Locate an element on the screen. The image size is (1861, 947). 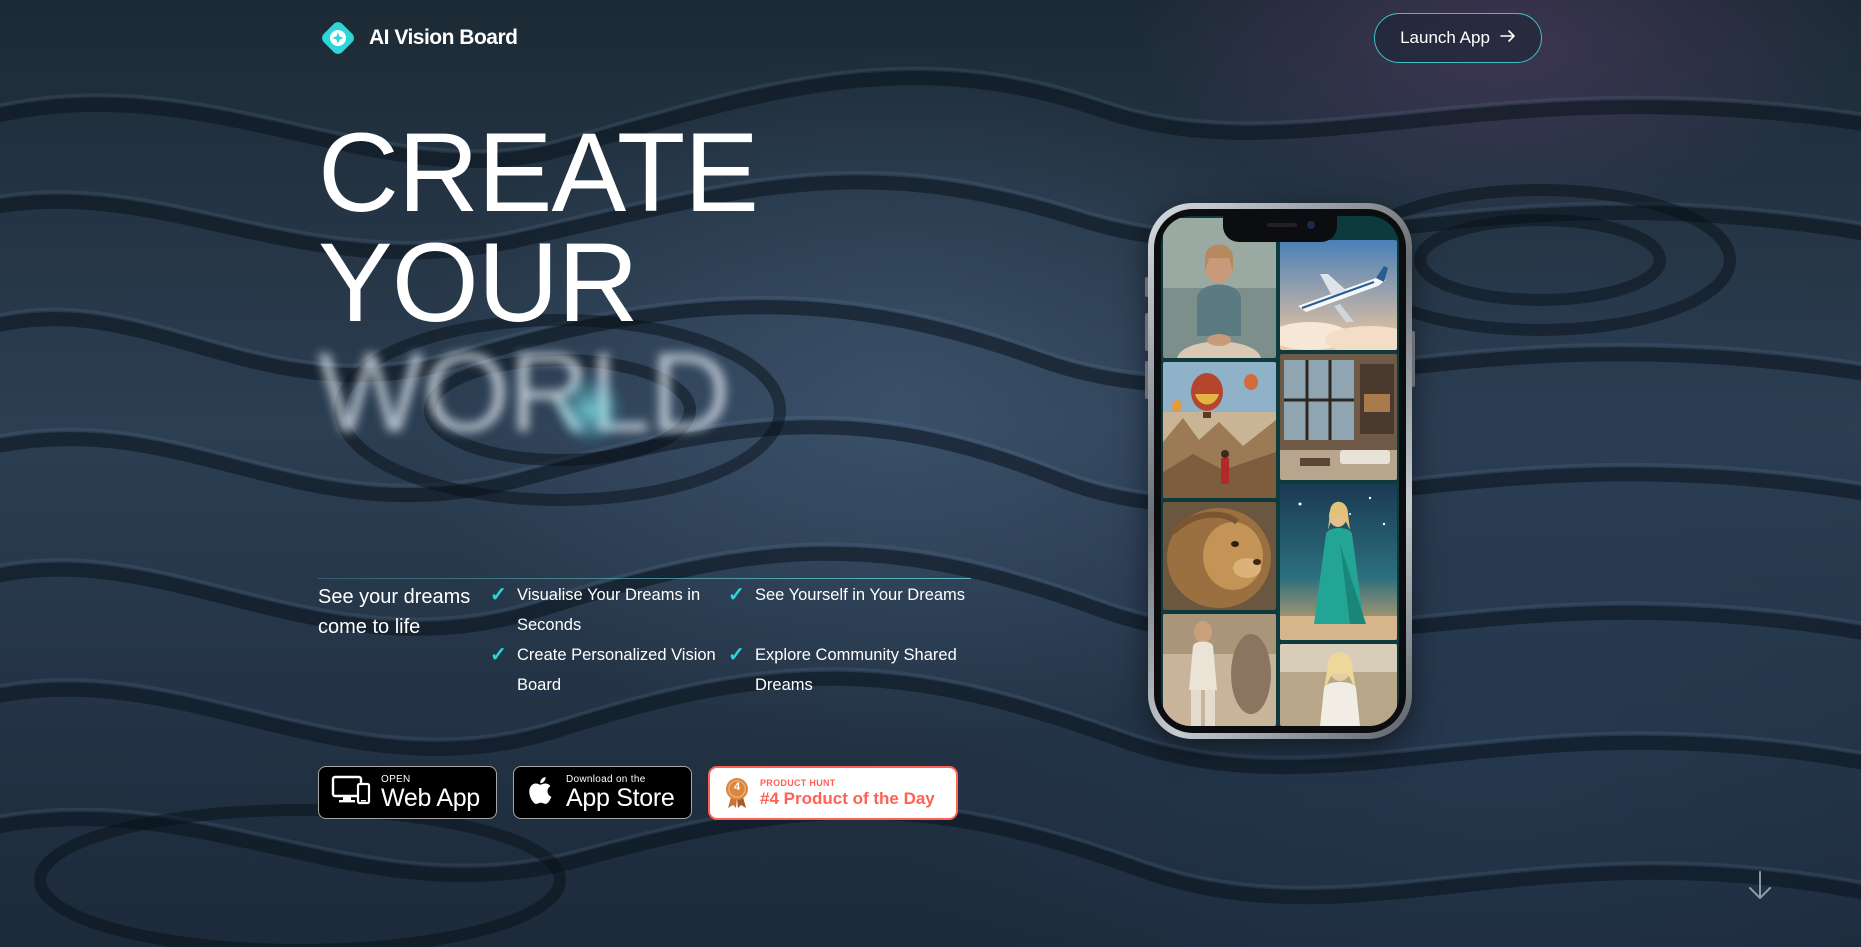
medal-icon: 4 is located at coordinates (737, 793).